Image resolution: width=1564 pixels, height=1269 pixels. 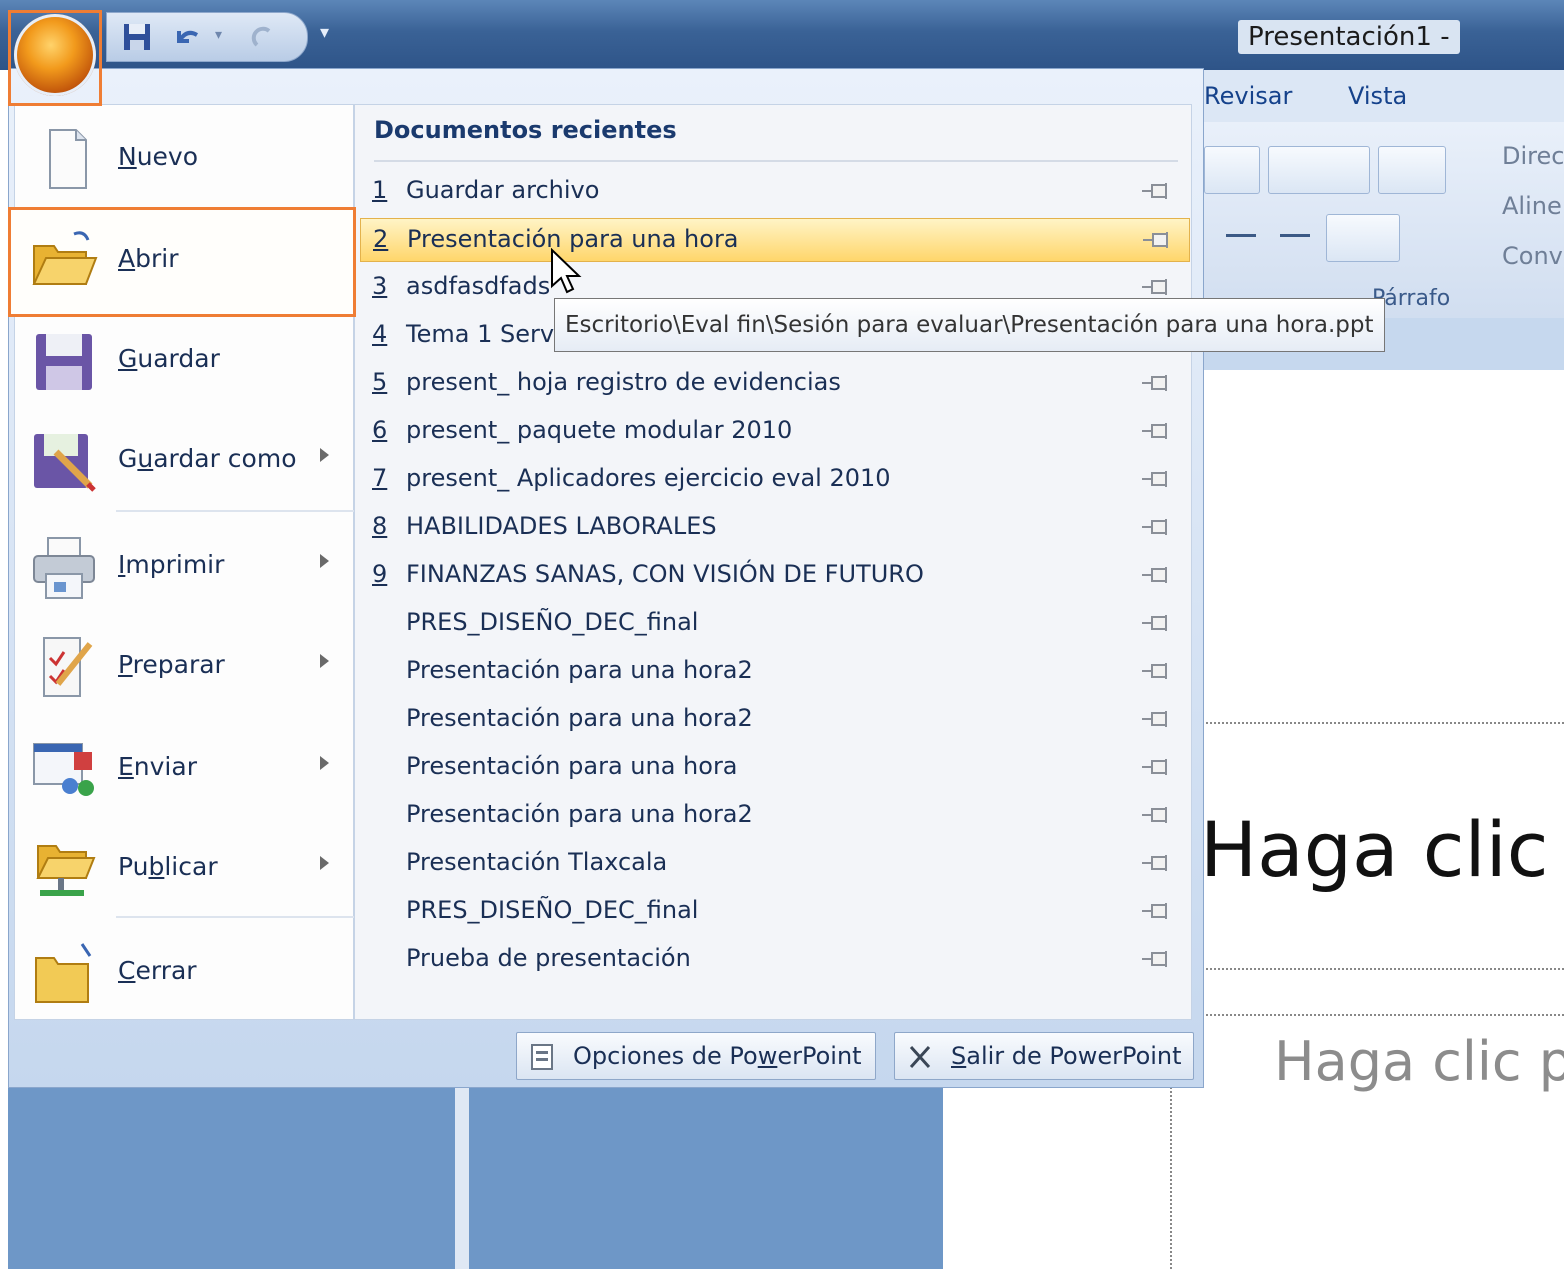 What do you see at coordinates (157, 970) in the screenshot?
I see `menu-item-label: Cerrar` at bounding box center [157, 970].